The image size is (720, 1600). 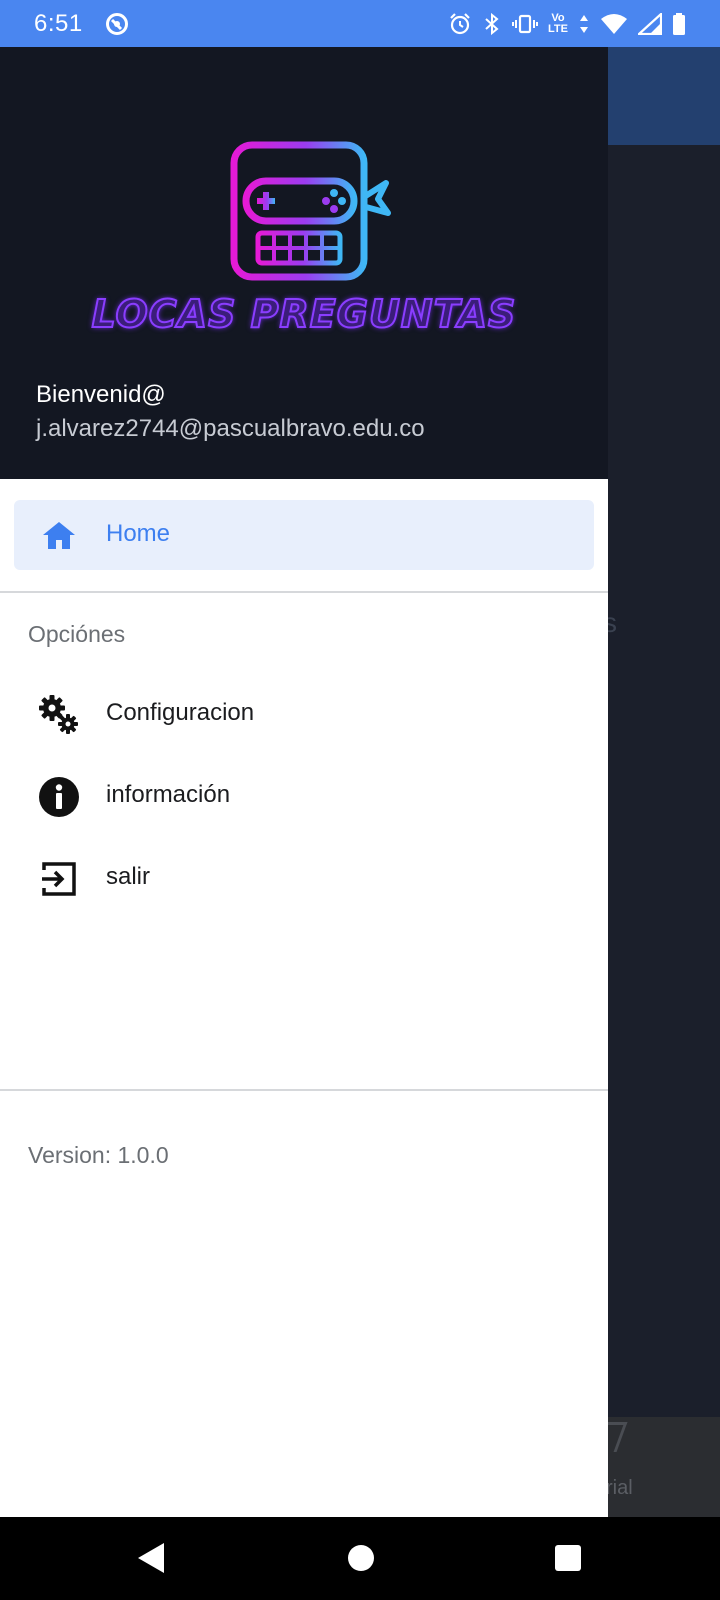 I want to click on drawer-item-configuracion: Configuracion, so click(x=304, y=712).